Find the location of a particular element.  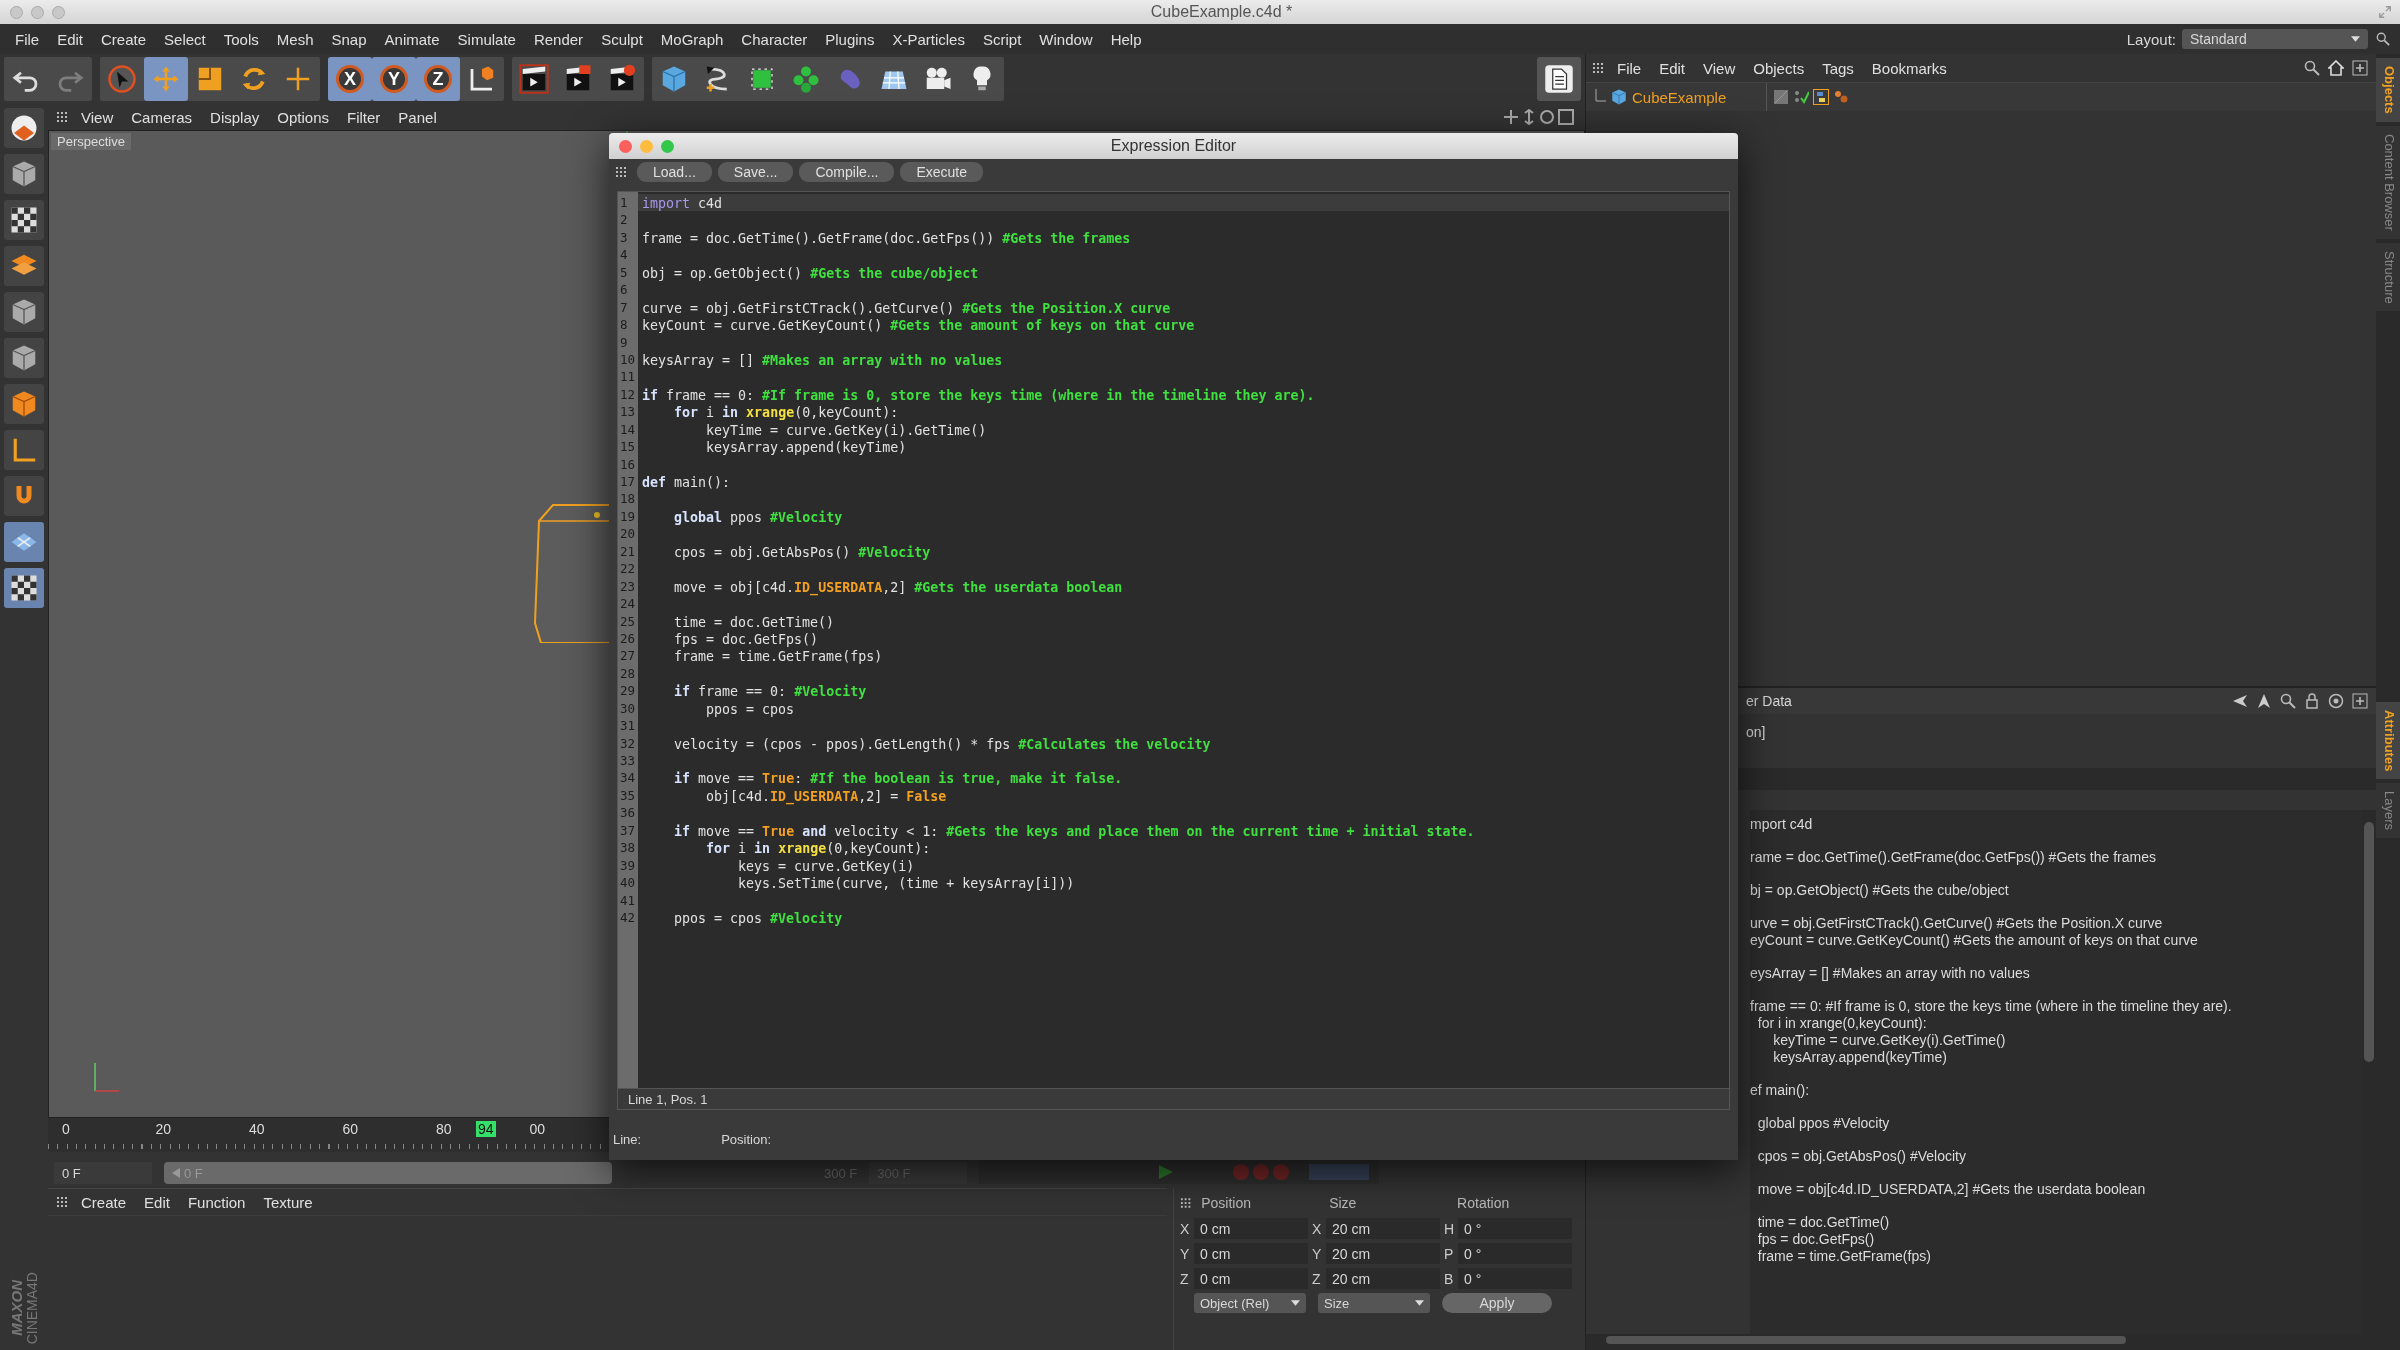

code-line: ef main(): is located at coordinates (1780, 1090).